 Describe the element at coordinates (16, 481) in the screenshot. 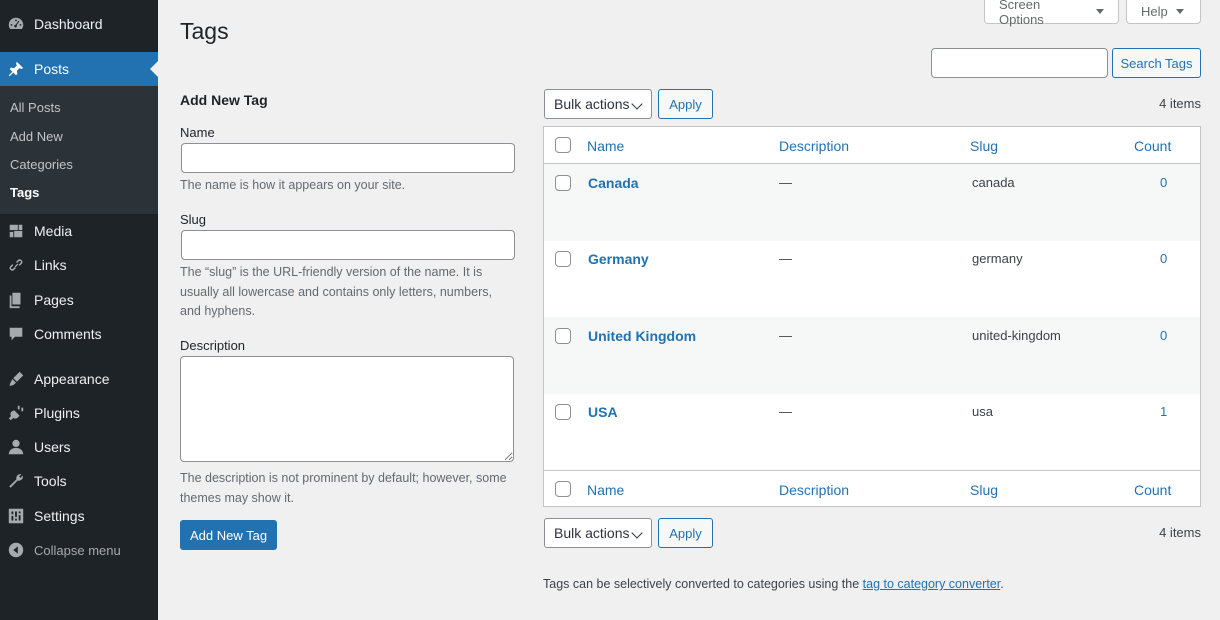

I see `wrench-icon` at that location.